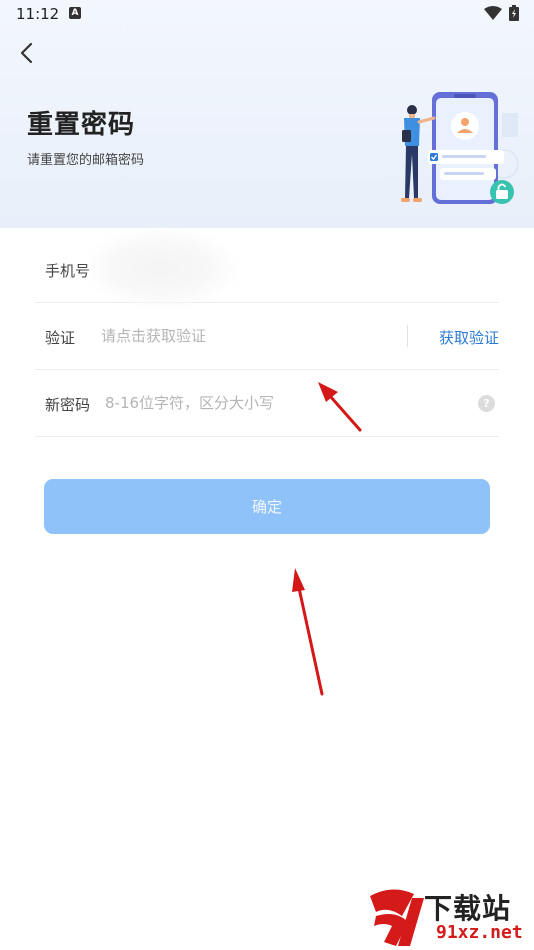 Image resolution: width=534 pixels, height=950 pixels. I want to click on reset-password-illustration, so click(460, 148).